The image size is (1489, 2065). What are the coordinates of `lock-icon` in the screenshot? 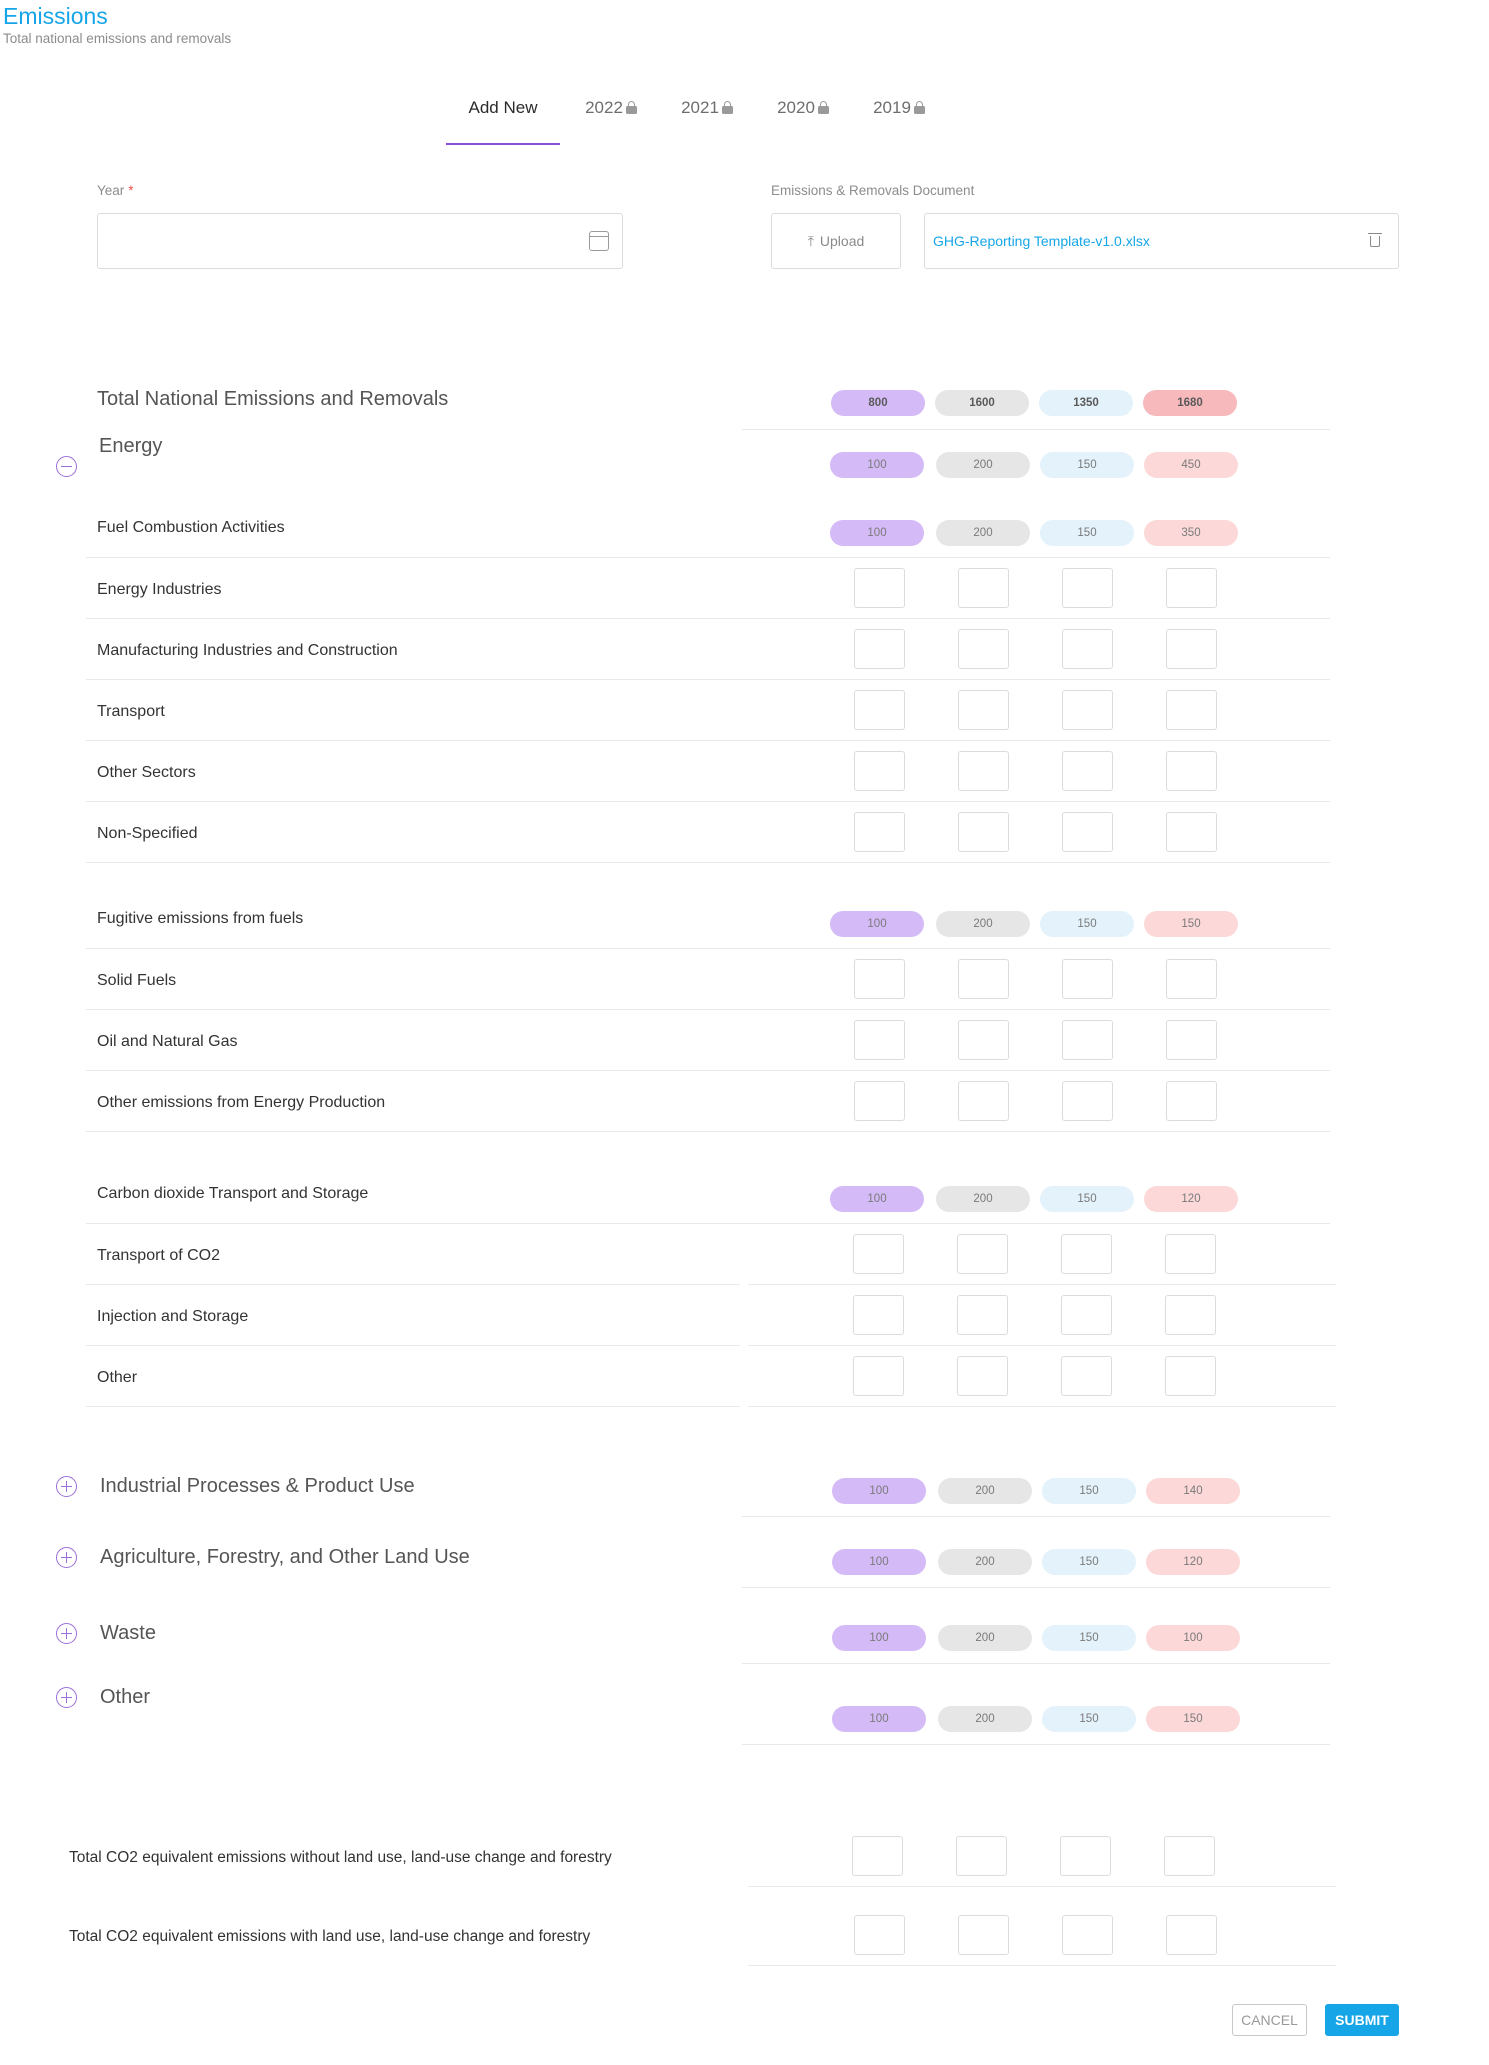 It's located at (631, 107).